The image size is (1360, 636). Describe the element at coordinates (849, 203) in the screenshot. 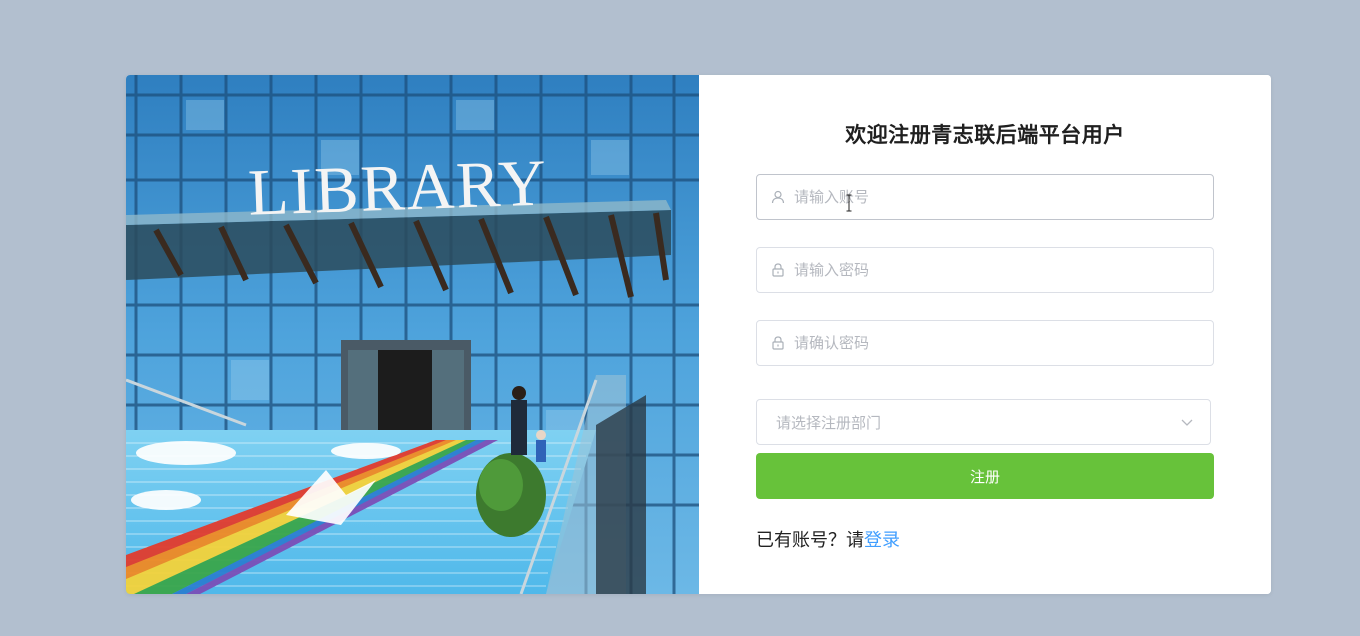

I see `text-cursor-icon` at that location.